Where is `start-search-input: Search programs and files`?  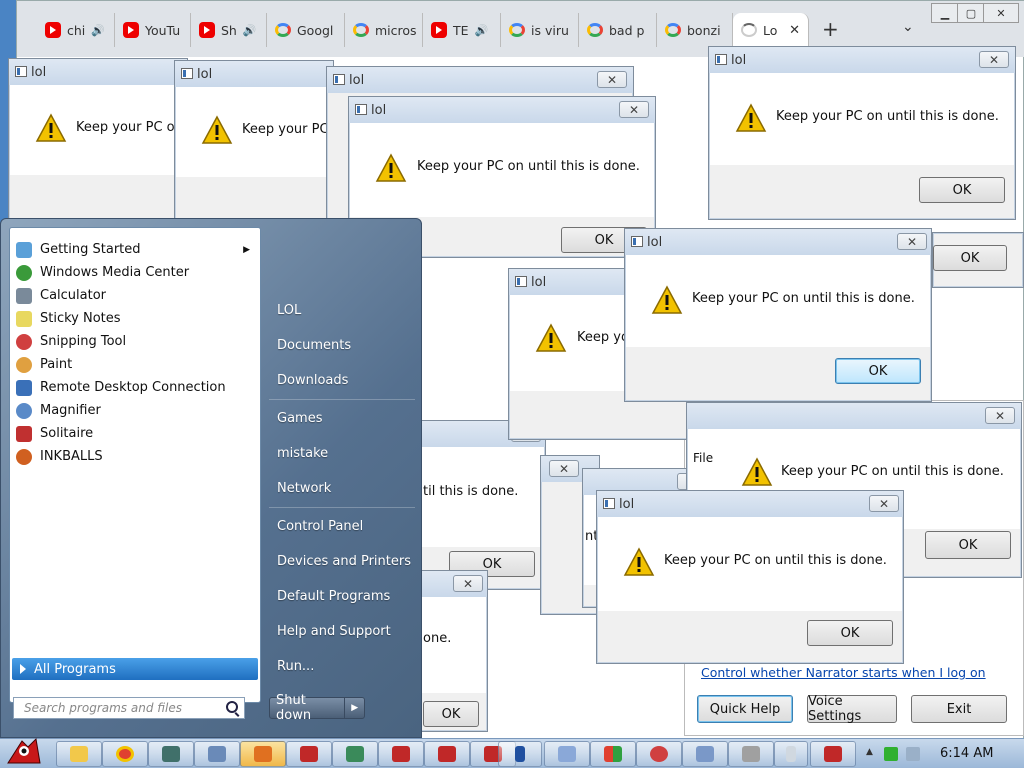
start-search-input: Search programs and files is located at coordinates (129, 708).